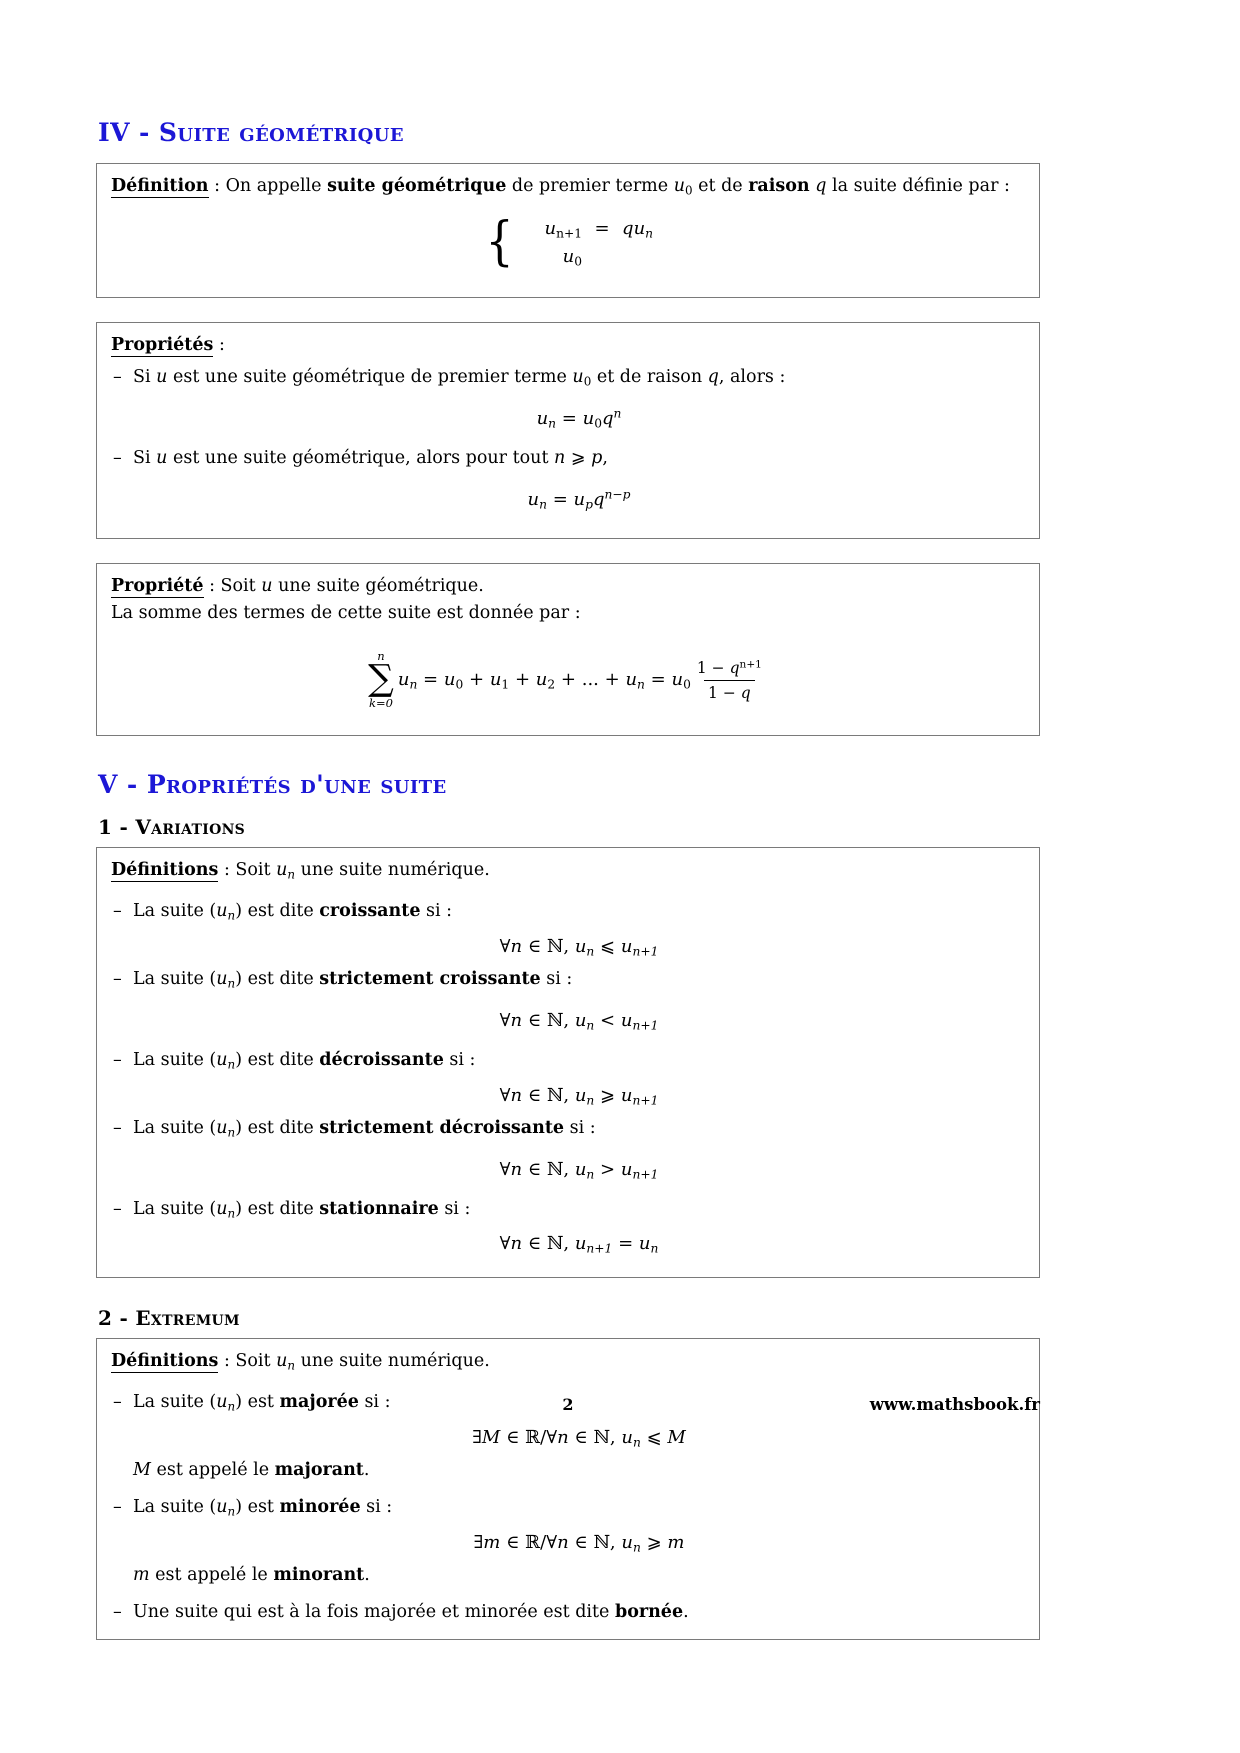 This screenshot has height=1753, width=1240. Describe the element at coordinates (579, 418) in the screenshot. I see `formula-un-equals-u0-qn: un = u0qn` at that location.